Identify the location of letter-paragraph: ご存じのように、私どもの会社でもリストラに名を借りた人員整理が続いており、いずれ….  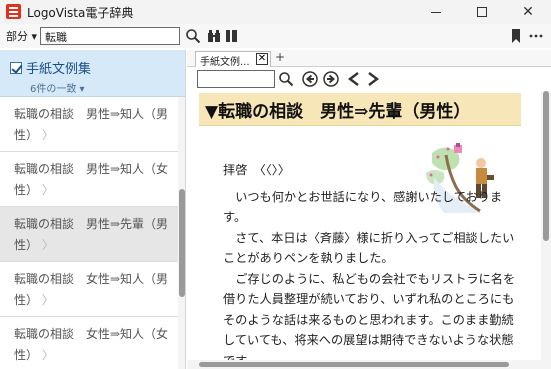
(369, 316).